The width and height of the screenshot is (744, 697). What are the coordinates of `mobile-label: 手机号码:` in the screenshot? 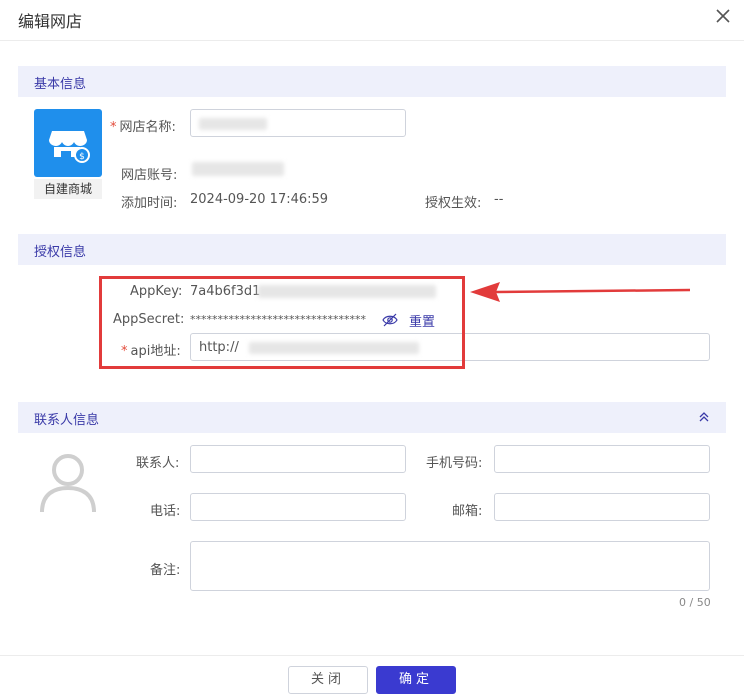 It's located at (454, 463).